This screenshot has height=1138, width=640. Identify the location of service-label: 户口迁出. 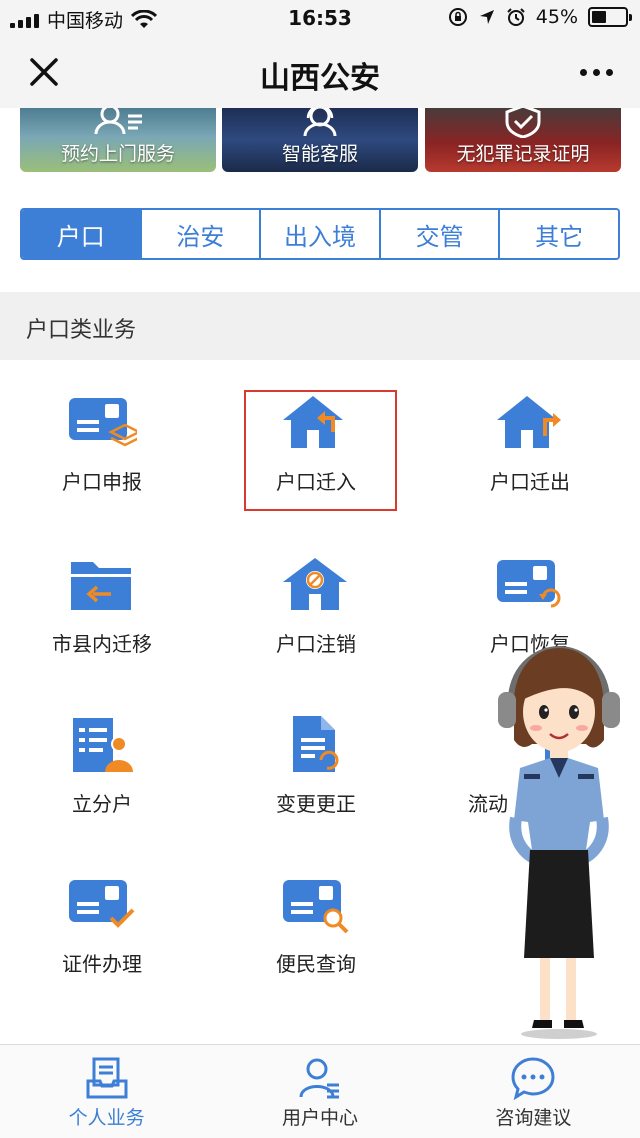
(530, 482).